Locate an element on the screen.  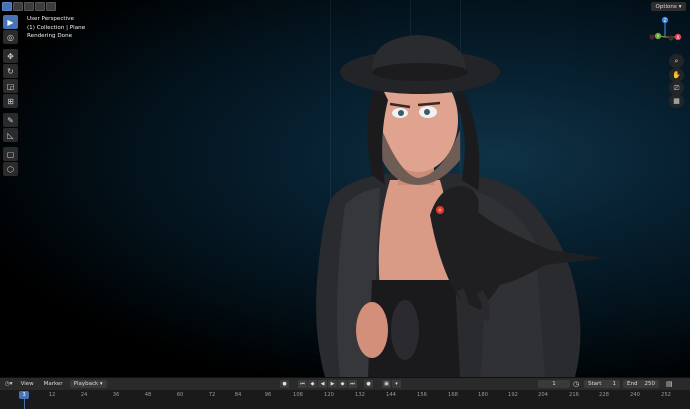
zoom-icon: ⌕ is located at coordinates (676, 61).